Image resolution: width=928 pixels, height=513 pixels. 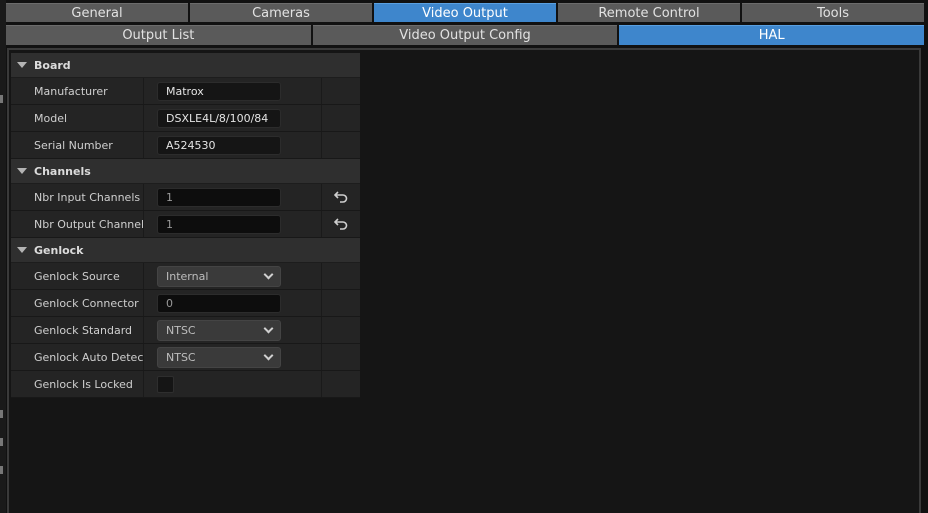 What do you see at coordinates (165, 384) in the screenshot?
I see `genlock-is-locked-checkbox` at bounding box center [165, 384].